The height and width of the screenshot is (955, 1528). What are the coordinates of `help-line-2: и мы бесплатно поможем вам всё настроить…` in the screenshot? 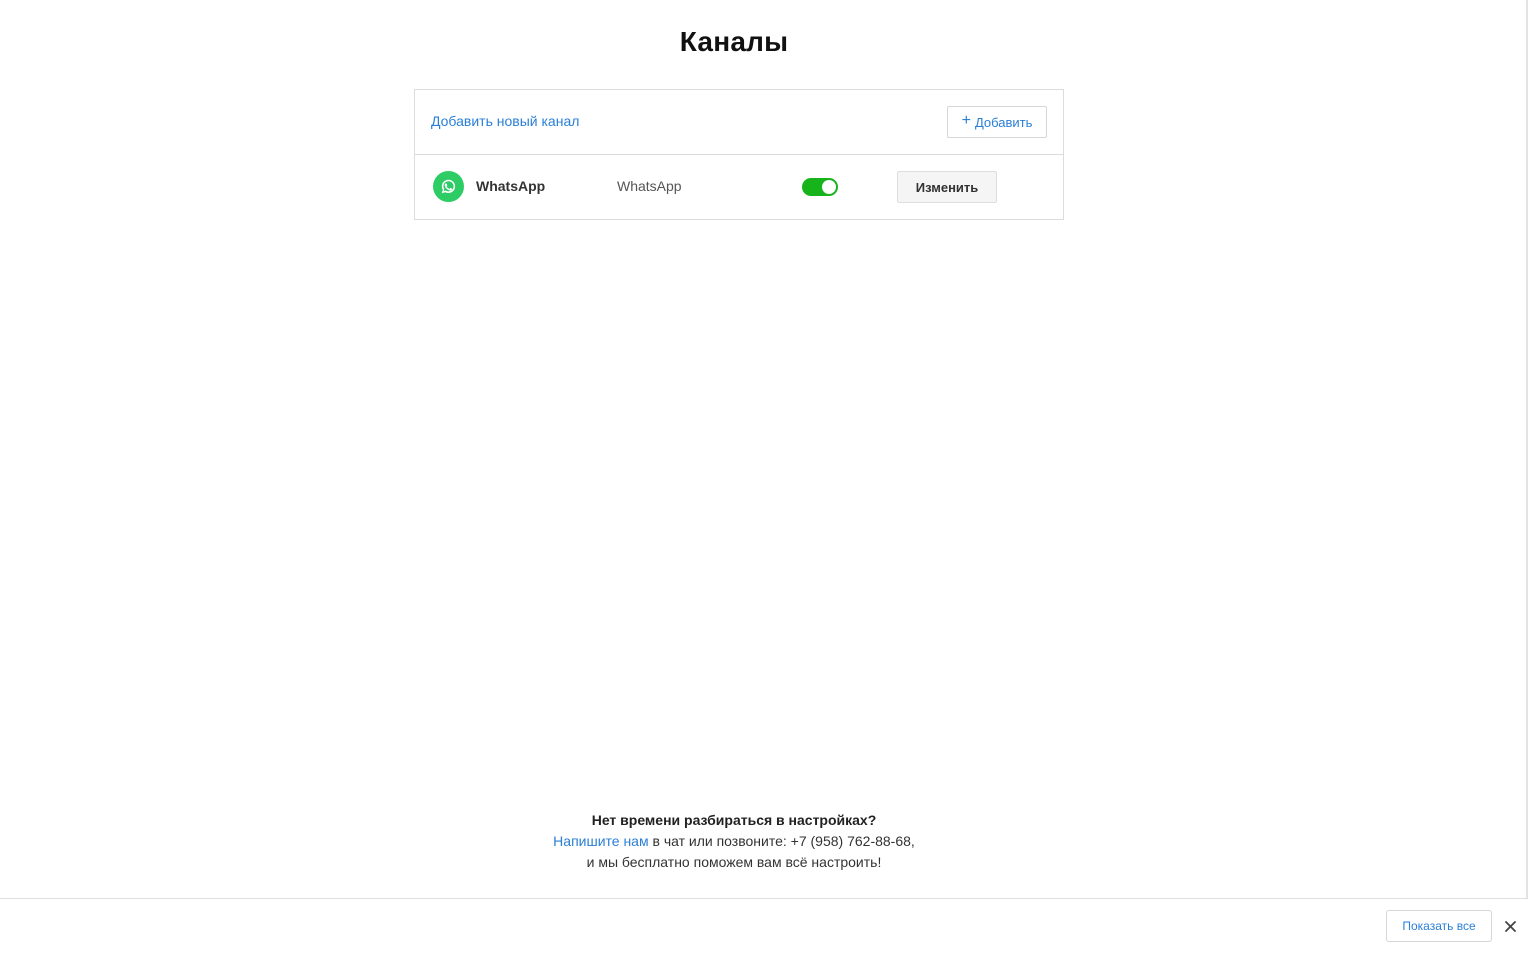 It's located at (734, 862).